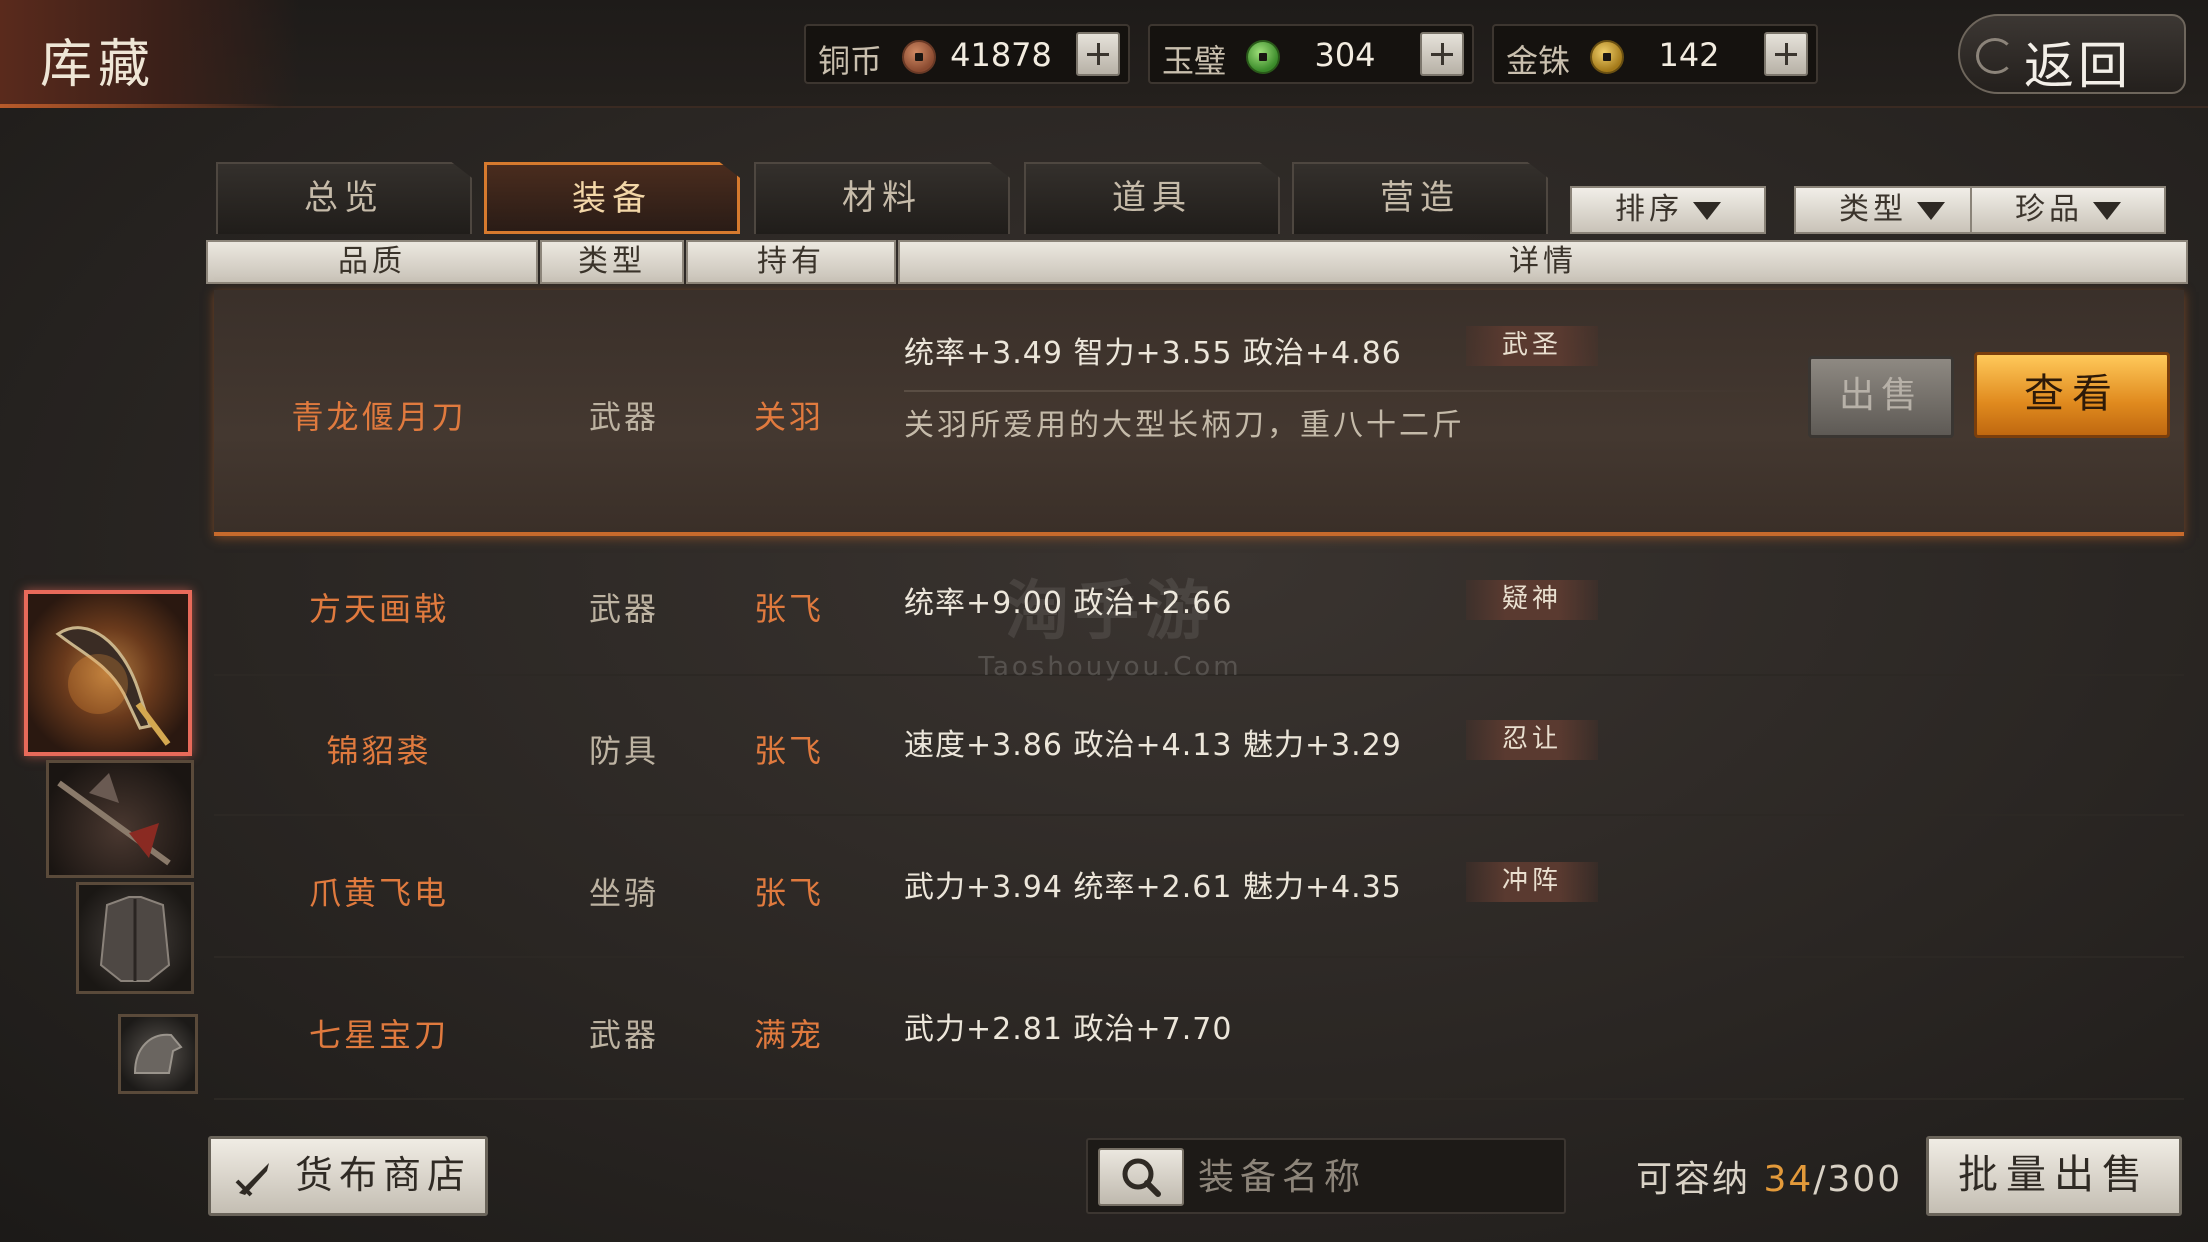  What do you see at coordinates (1152, 198) in the screenshot?
I see `tab-items: 道具` at bounding box center [1152, 198].